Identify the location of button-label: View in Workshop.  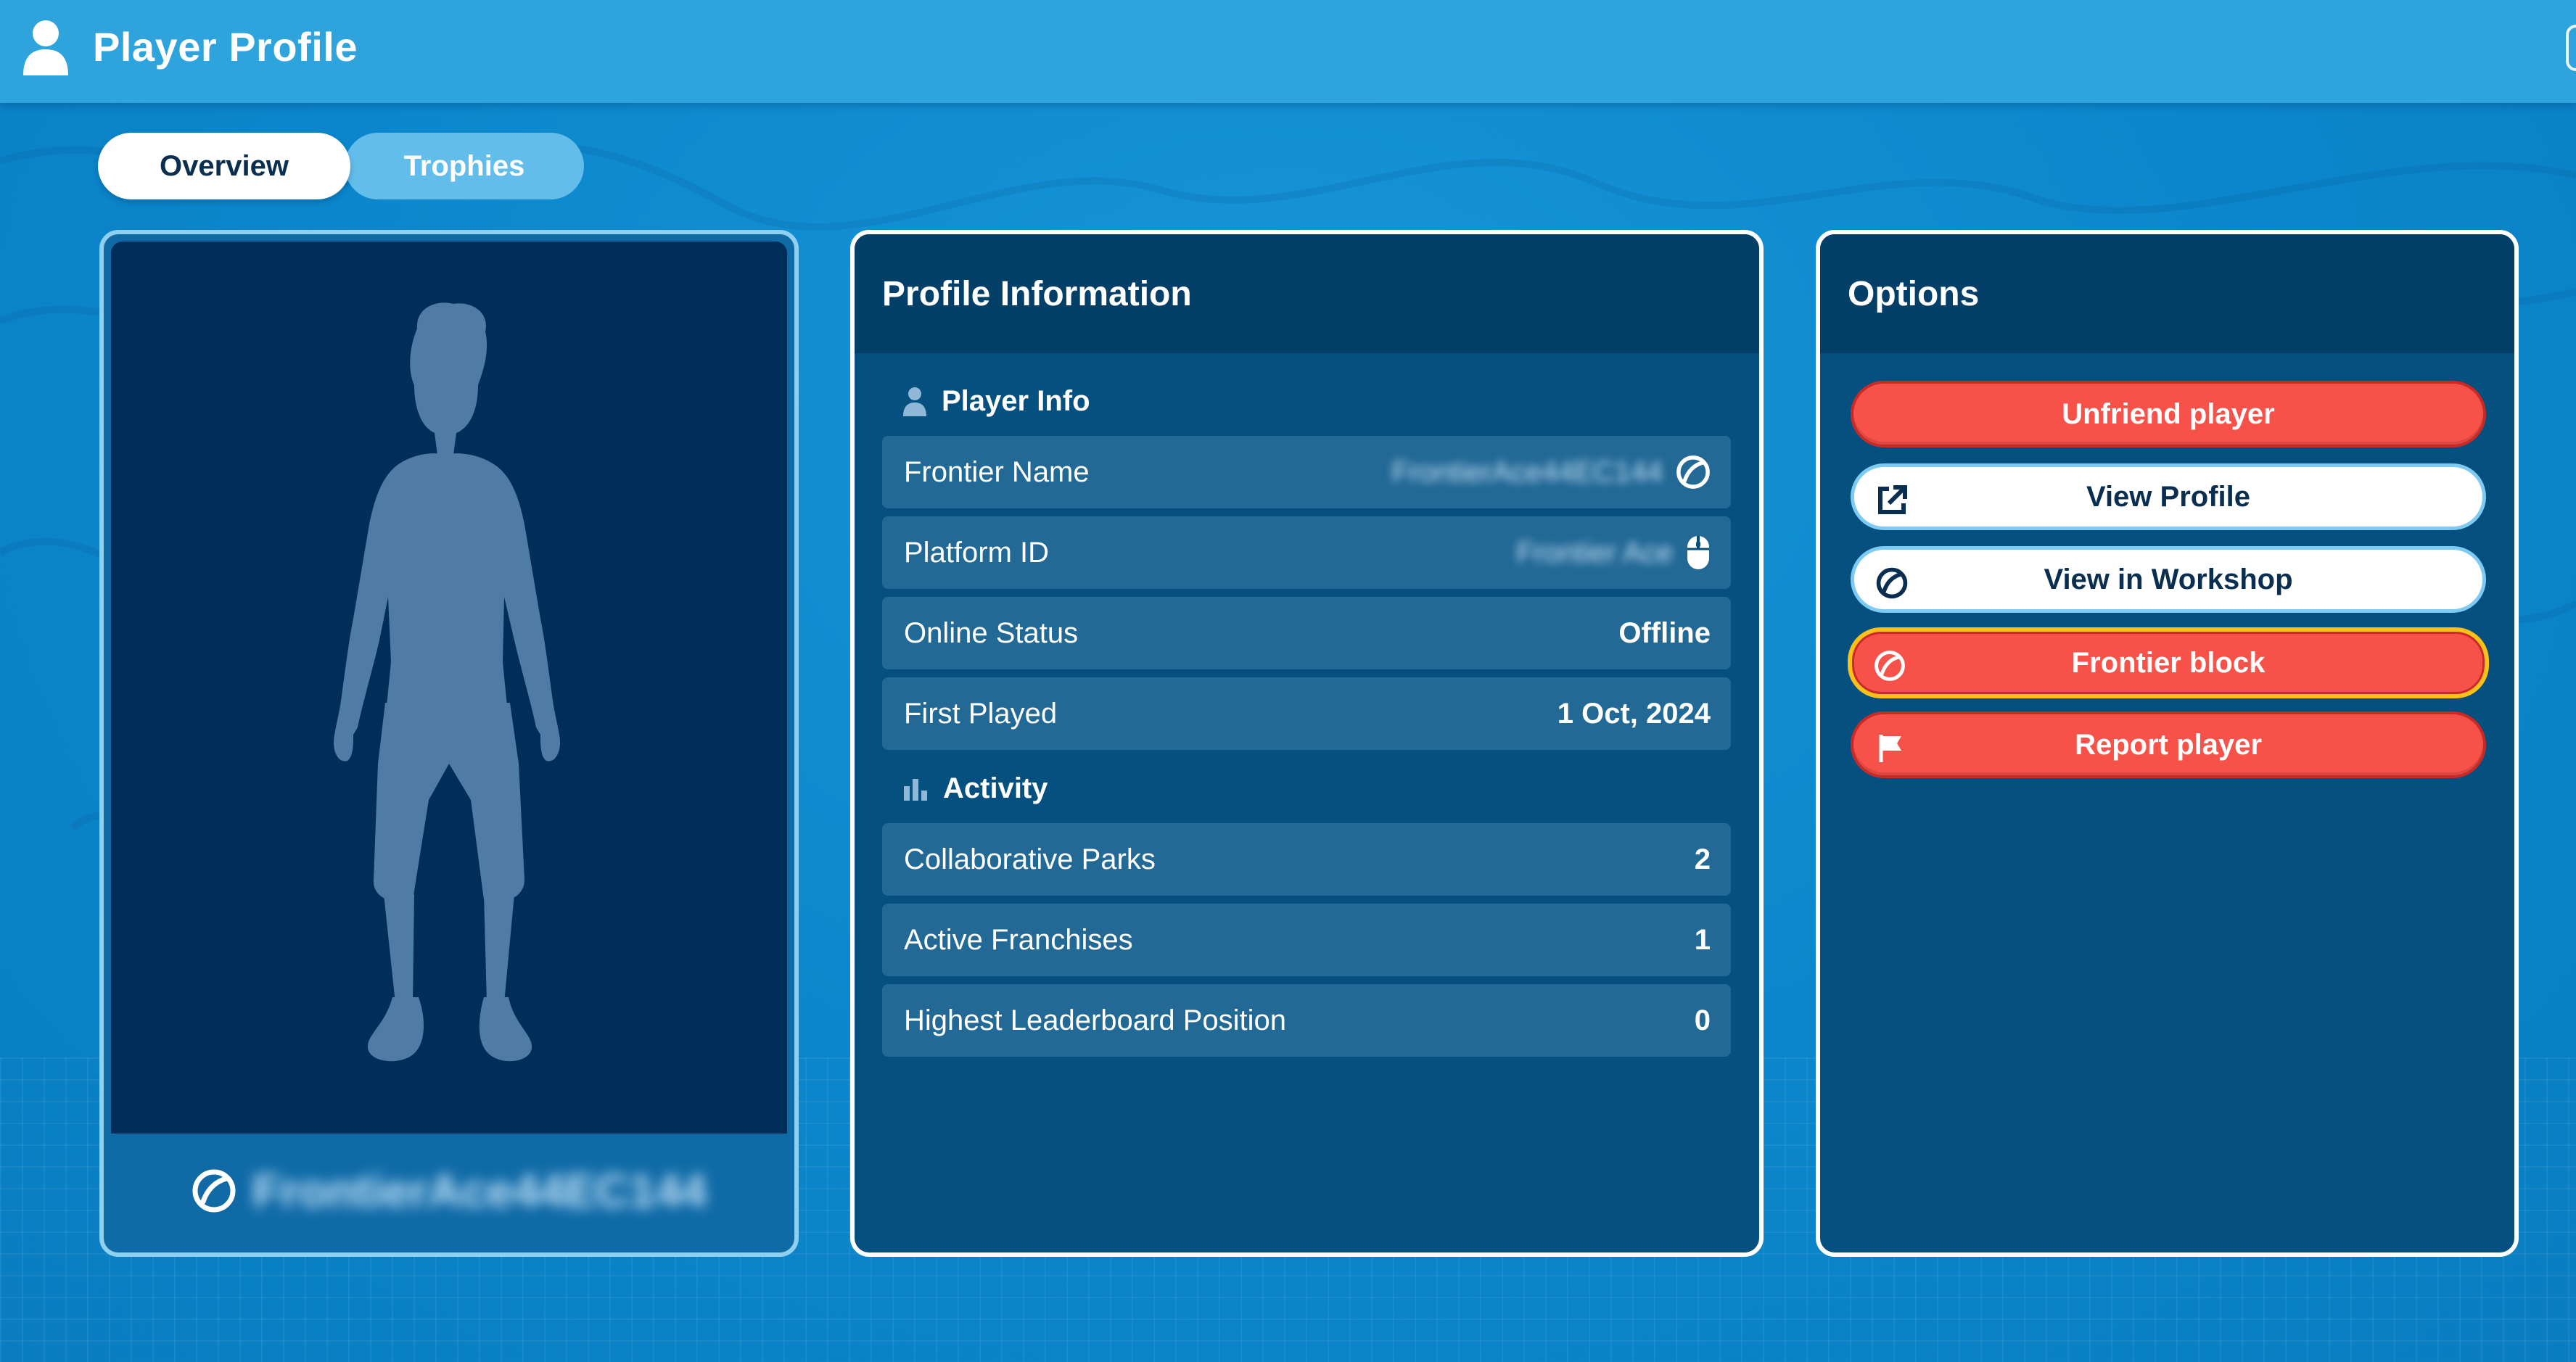
(2168, 579).